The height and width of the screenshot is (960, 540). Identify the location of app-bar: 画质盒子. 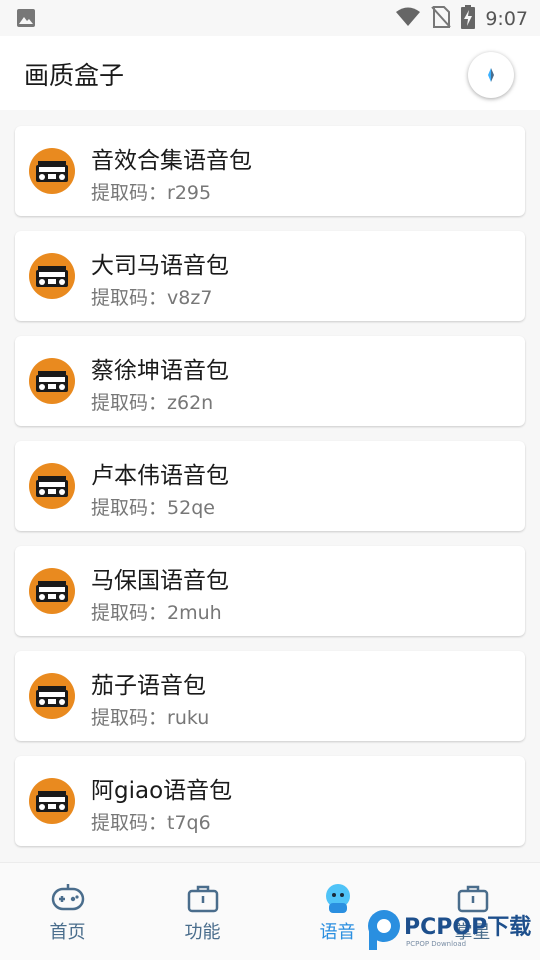
(270, 73).